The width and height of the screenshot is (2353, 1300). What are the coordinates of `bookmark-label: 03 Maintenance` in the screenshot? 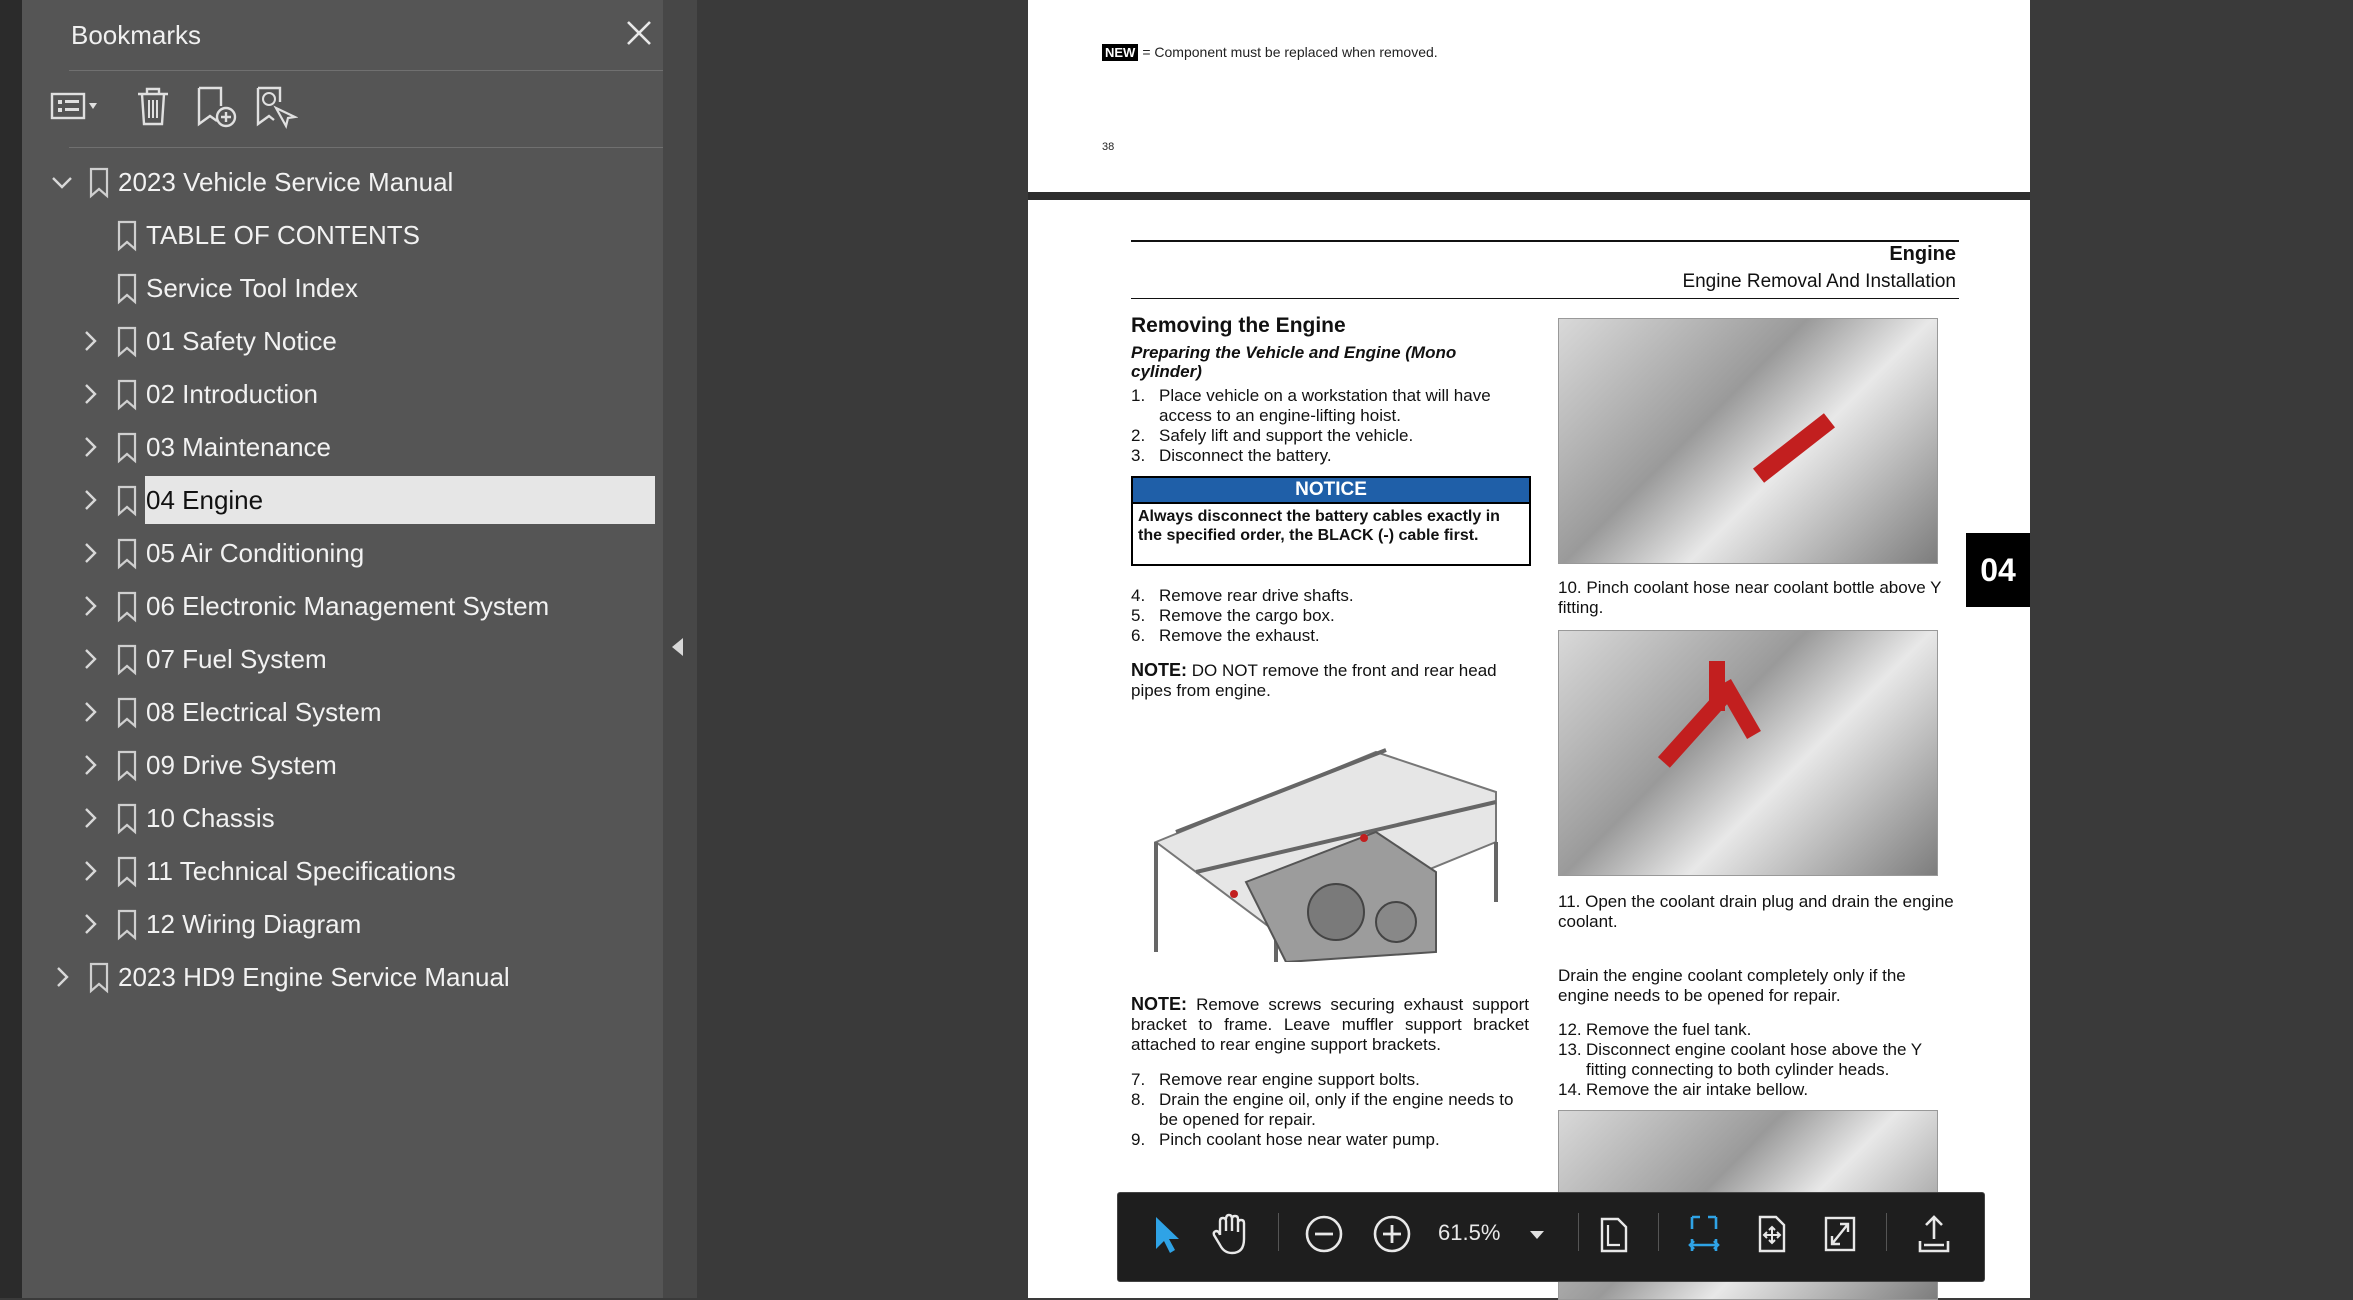 It's located at (239, 447).